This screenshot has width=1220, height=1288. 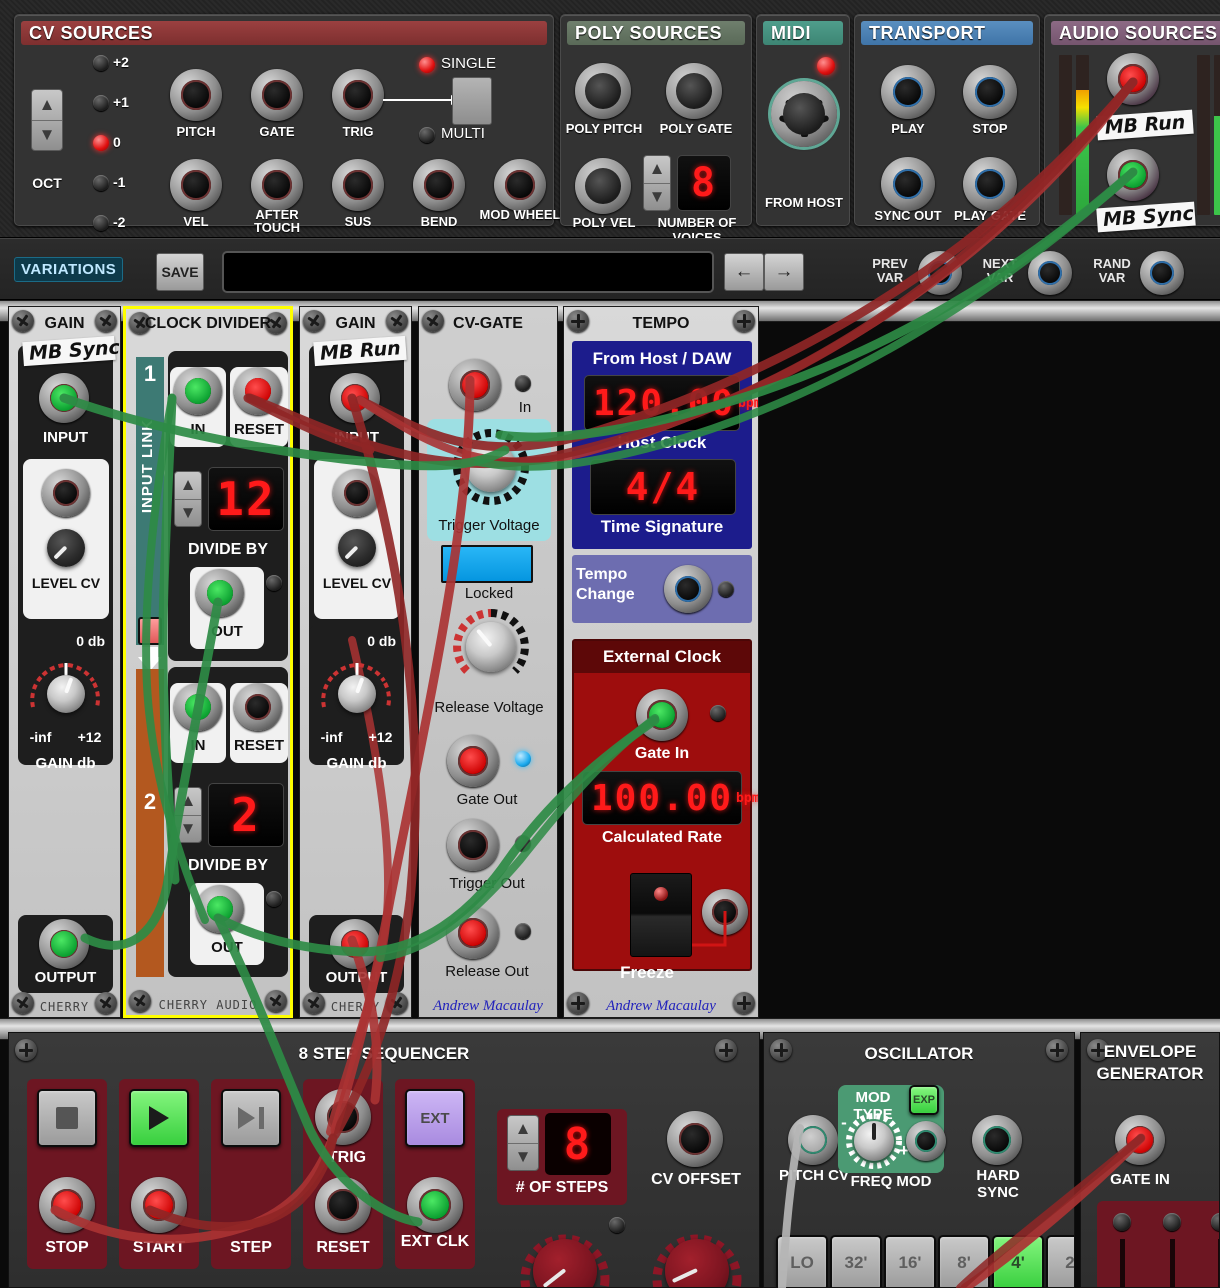 What do you see at coordinates (924, 1100) in the screenshot?
I see `oscillator-exp-button: EXP` at bounding box center [924, 1100].